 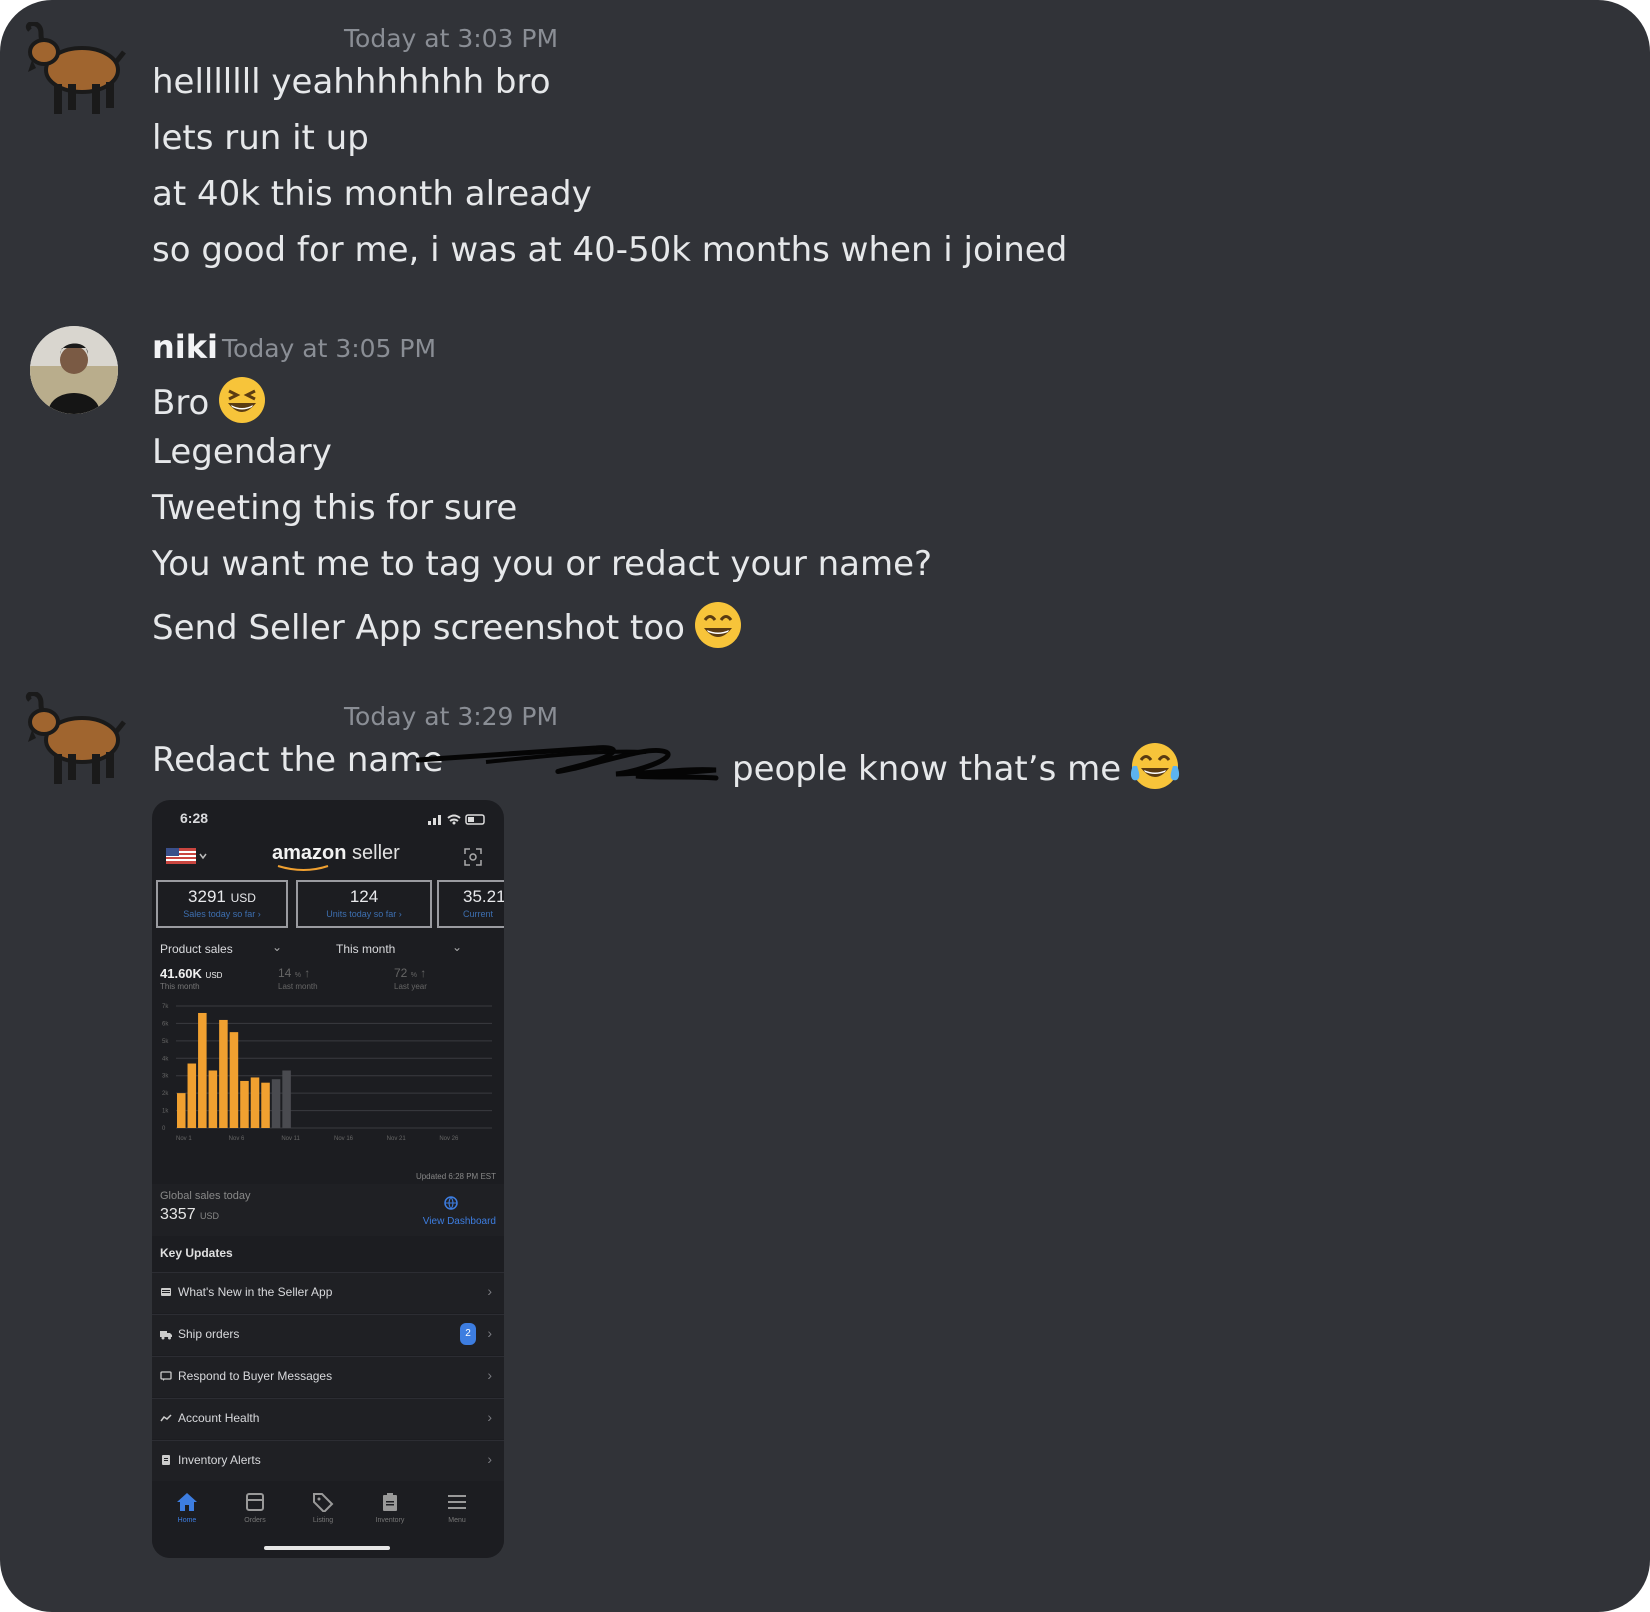 I want to click on y-tick-label: 3k, so click(x=165, y=1077).